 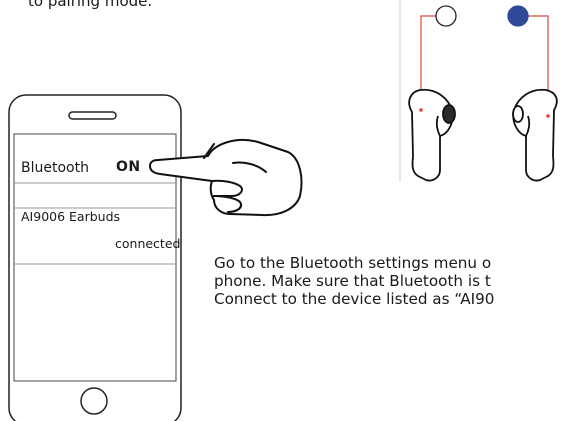 What do you see at coordinates (432, 135) in the screenshot?
I see `left-earbud-icon` at bounding box center [432, 135].